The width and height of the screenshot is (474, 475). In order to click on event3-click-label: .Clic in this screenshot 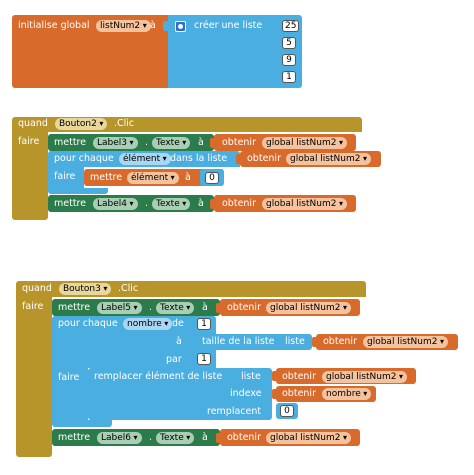, I will do `click(128, 288)`.